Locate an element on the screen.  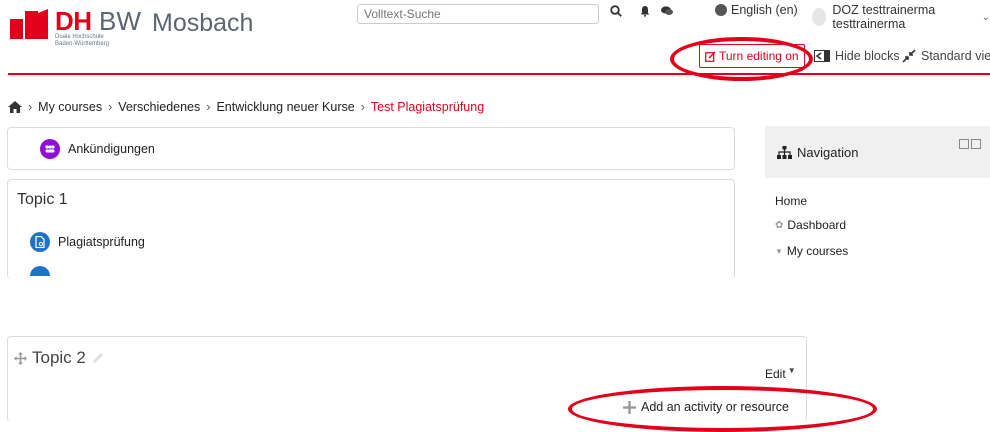
chevron-down-icon: ⌄ is located at coordinates (985, 17).